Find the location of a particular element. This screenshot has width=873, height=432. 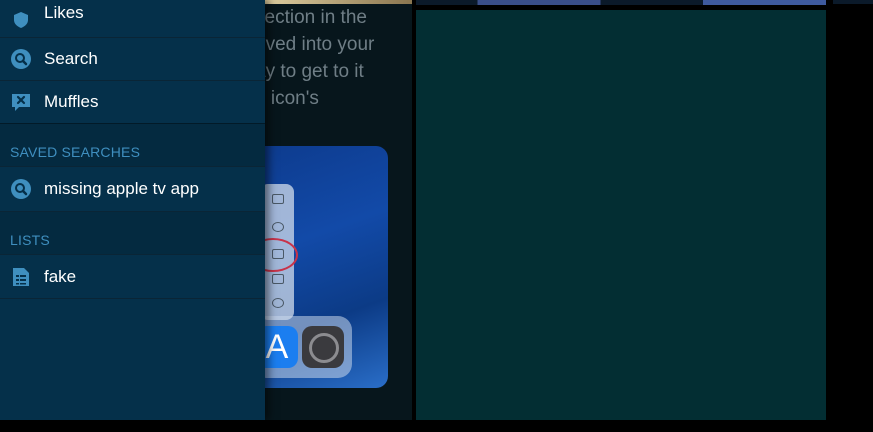

sidebar-item-search: Search is located at coordinates (132, 59).